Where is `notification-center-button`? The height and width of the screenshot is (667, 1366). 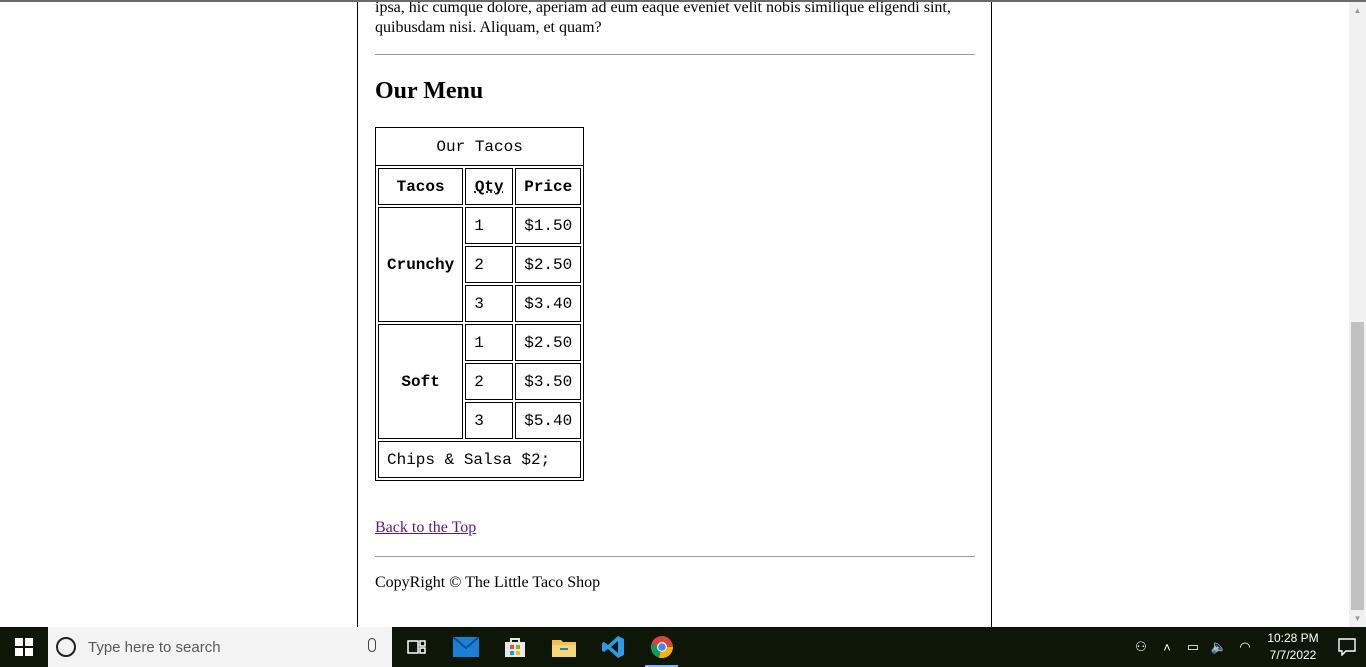 notification-center-button is located at coordinates (1347, 647).